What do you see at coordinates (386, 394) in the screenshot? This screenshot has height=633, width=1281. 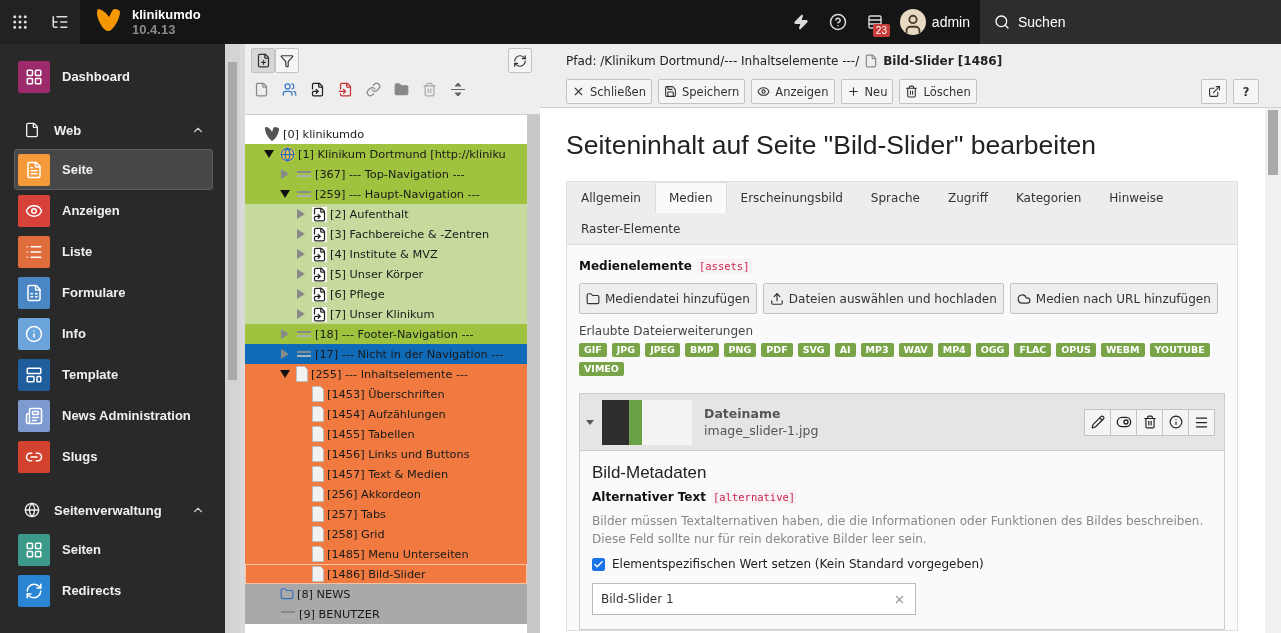 I see `tree-row: [1453] Überschriften` at bounding box center [386, 394].